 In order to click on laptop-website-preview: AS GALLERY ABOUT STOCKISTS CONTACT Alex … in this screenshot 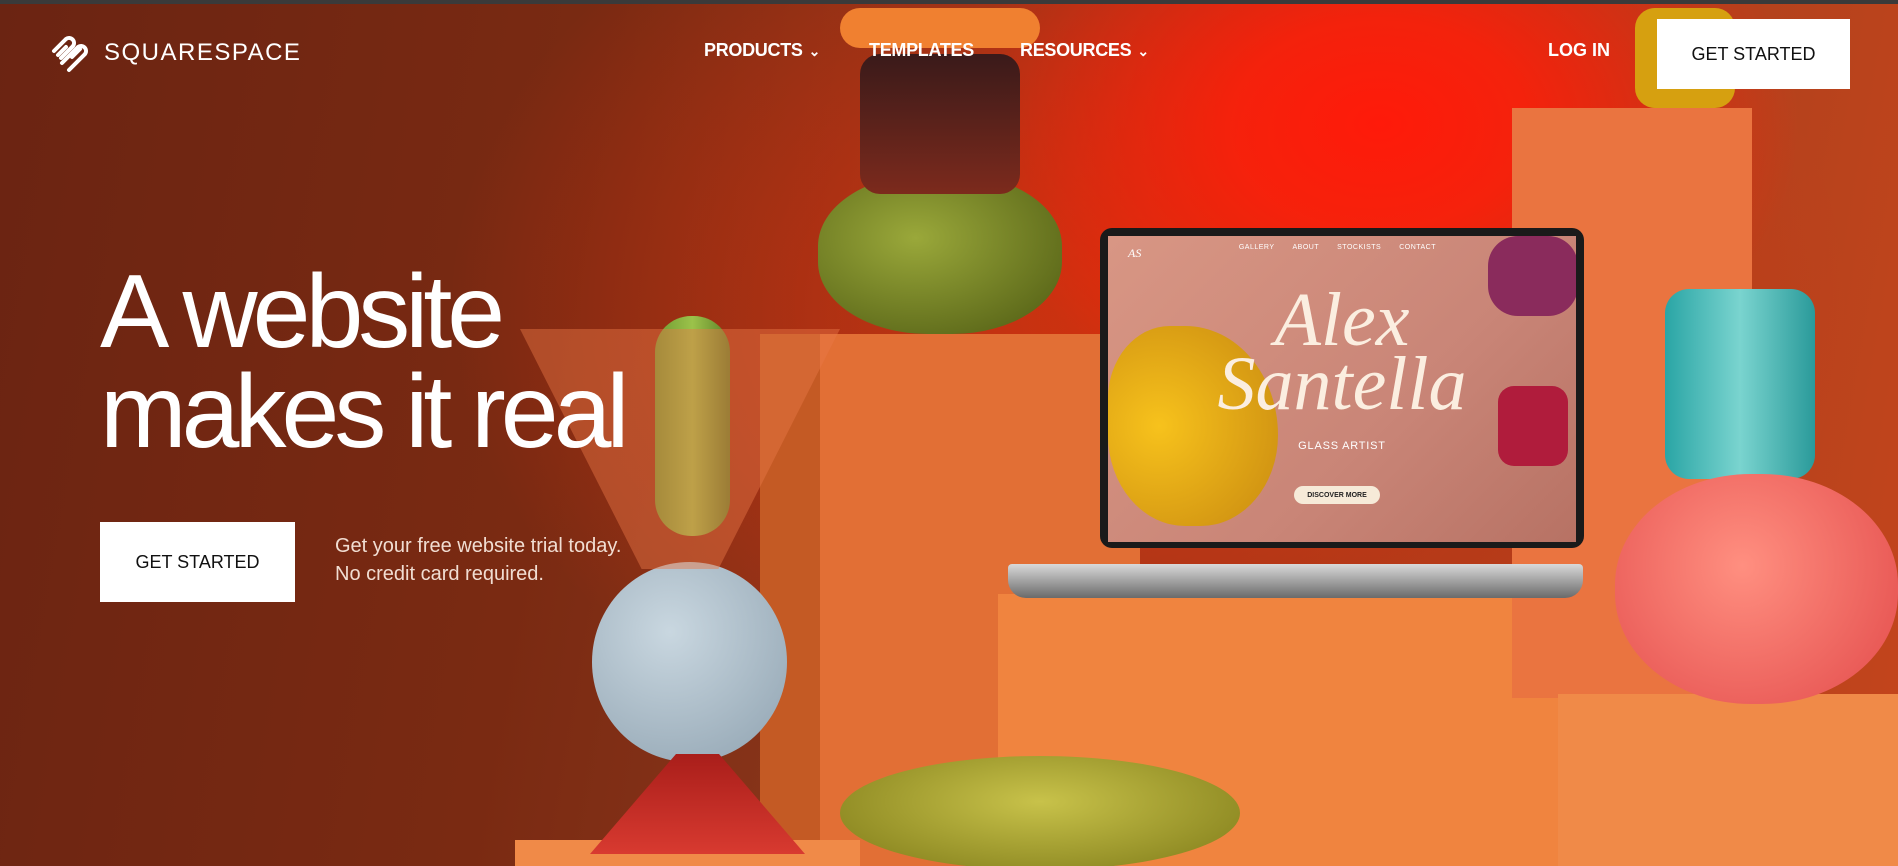, I will do `click(1342, 389)`.